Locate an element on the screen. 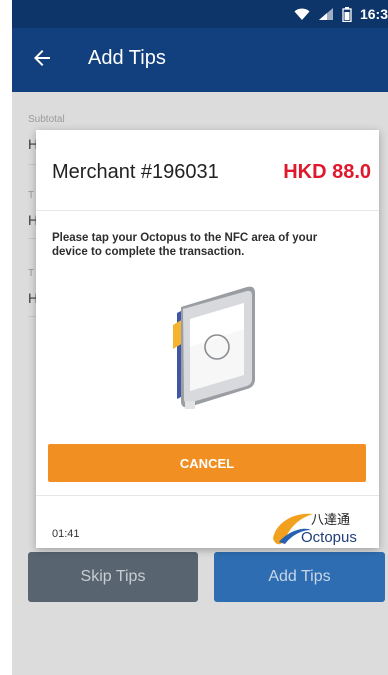 This screenshot has height=675, width=388. status-icons: 16:3 is located at coordinates (341, 14).